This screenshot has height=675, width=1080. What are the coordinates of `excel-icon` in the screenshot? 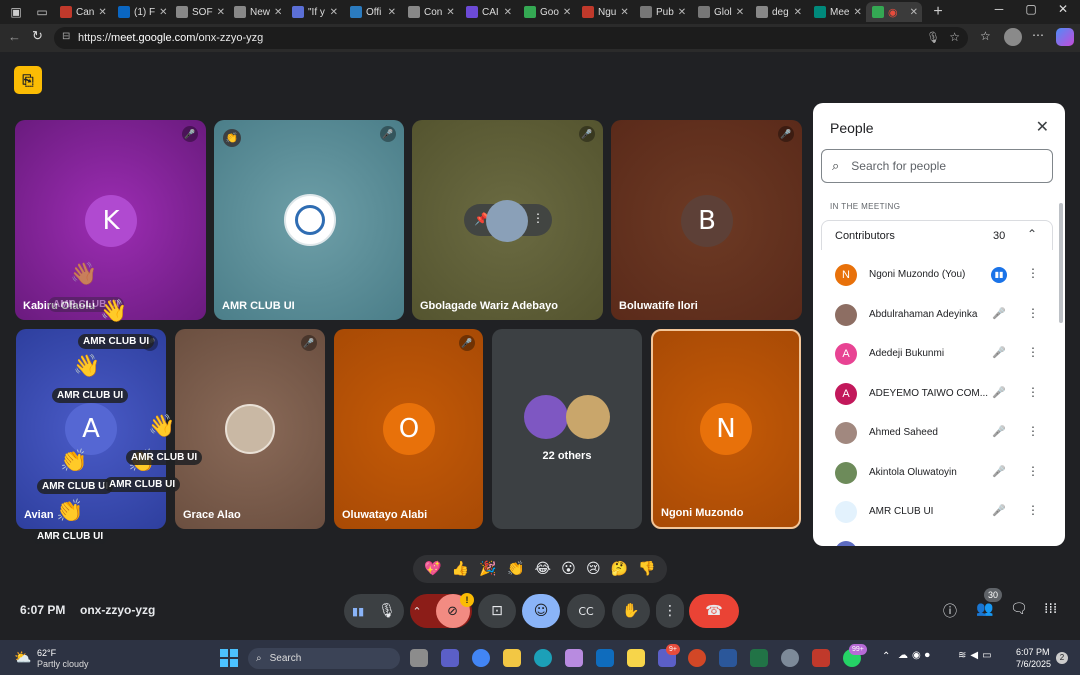 It's located at (759, 658).